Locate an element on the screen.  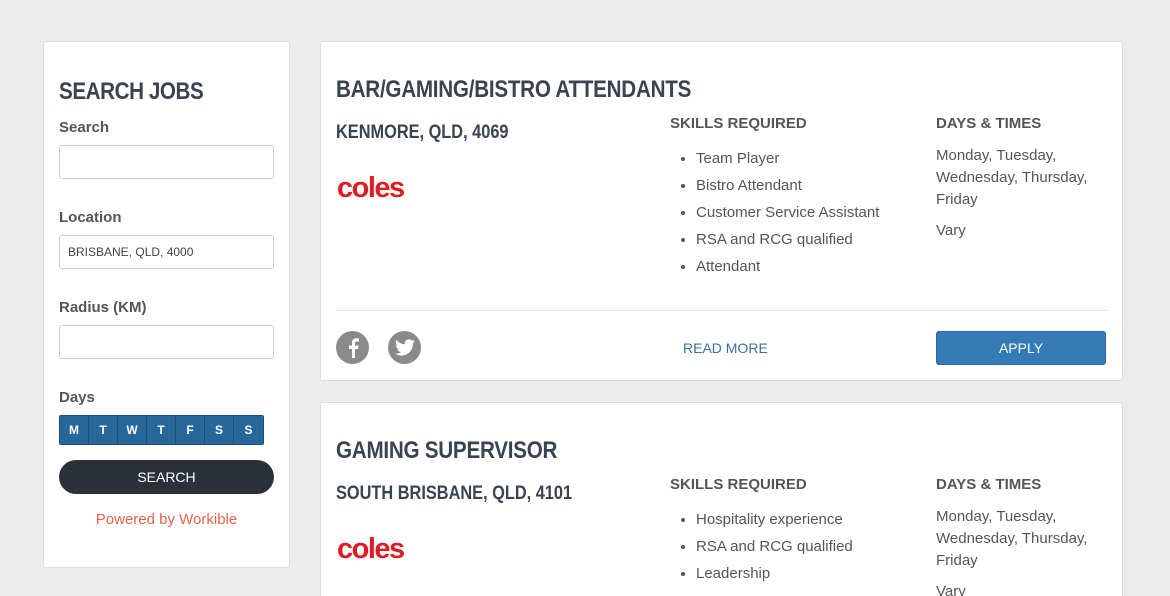
skill-item: Attendant is located at coordinates (787, 270).